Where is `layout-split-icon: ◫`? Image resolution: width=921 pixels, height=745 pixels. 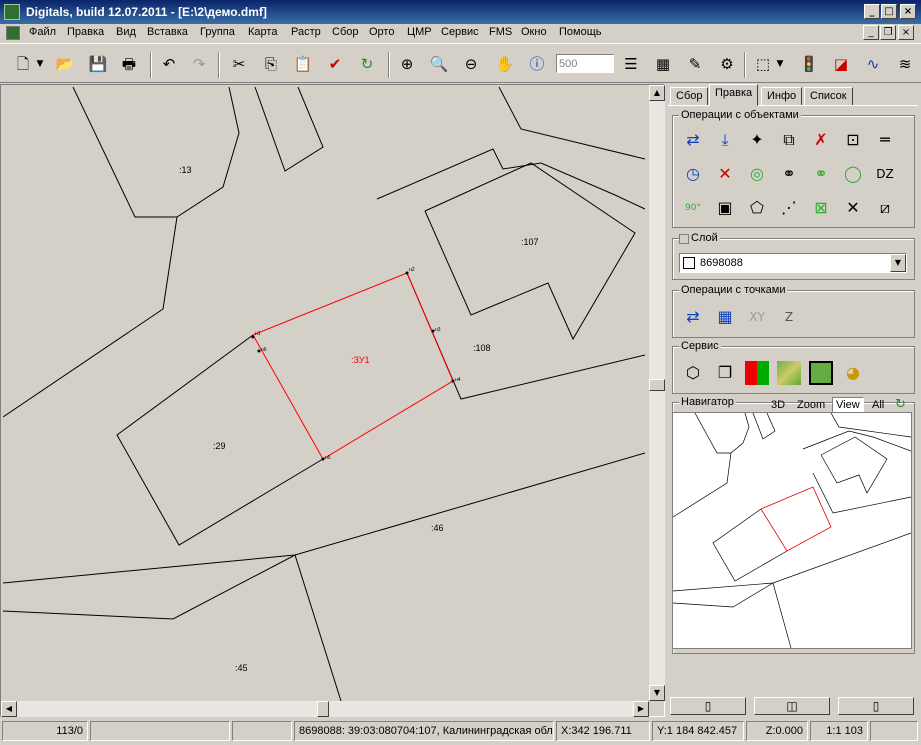
layout-split-icon: ◫ is located at coordinates (792, 706).